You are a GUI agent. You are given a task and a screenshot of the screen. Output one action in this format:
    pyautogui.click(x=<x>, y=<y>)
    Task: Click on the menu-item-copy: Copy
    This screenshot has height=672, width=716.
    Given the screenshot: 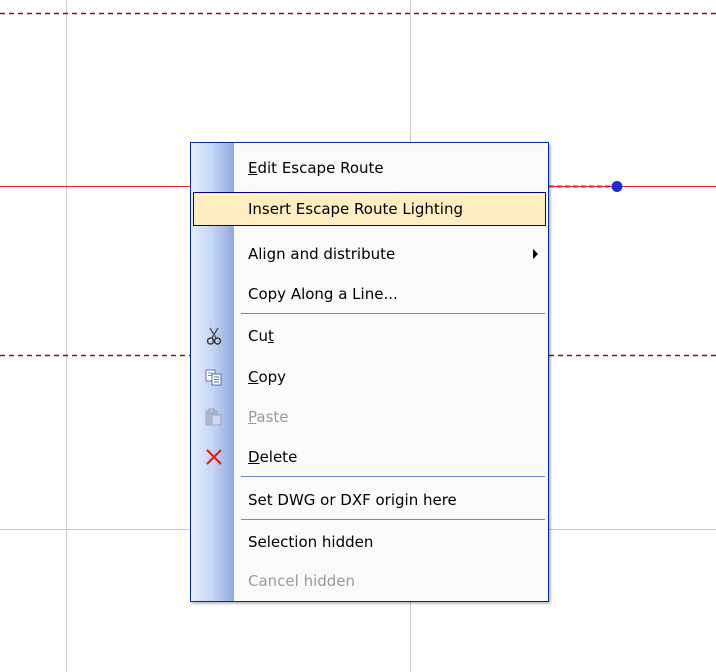 What is the action you would take?
    pyautogui.click(x=369, y=377)
    